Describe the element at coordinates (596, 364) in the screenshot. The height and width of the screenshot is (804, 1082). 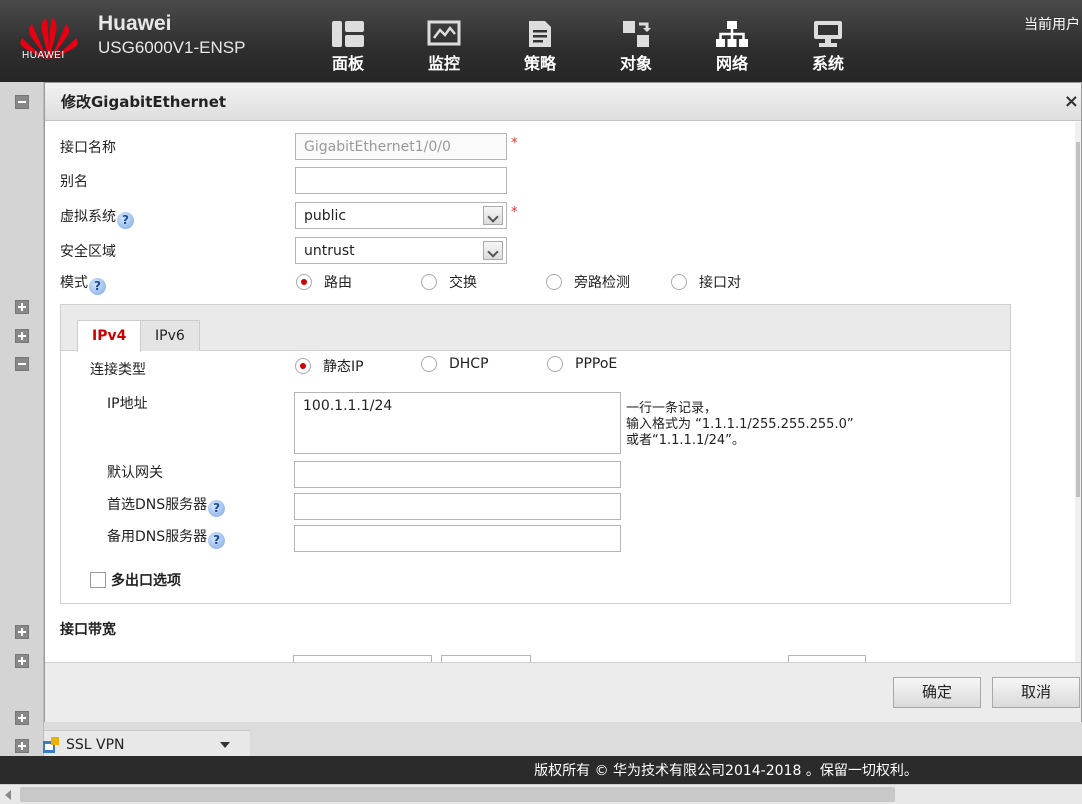
I see `radio-label: PPPoE` at that location.